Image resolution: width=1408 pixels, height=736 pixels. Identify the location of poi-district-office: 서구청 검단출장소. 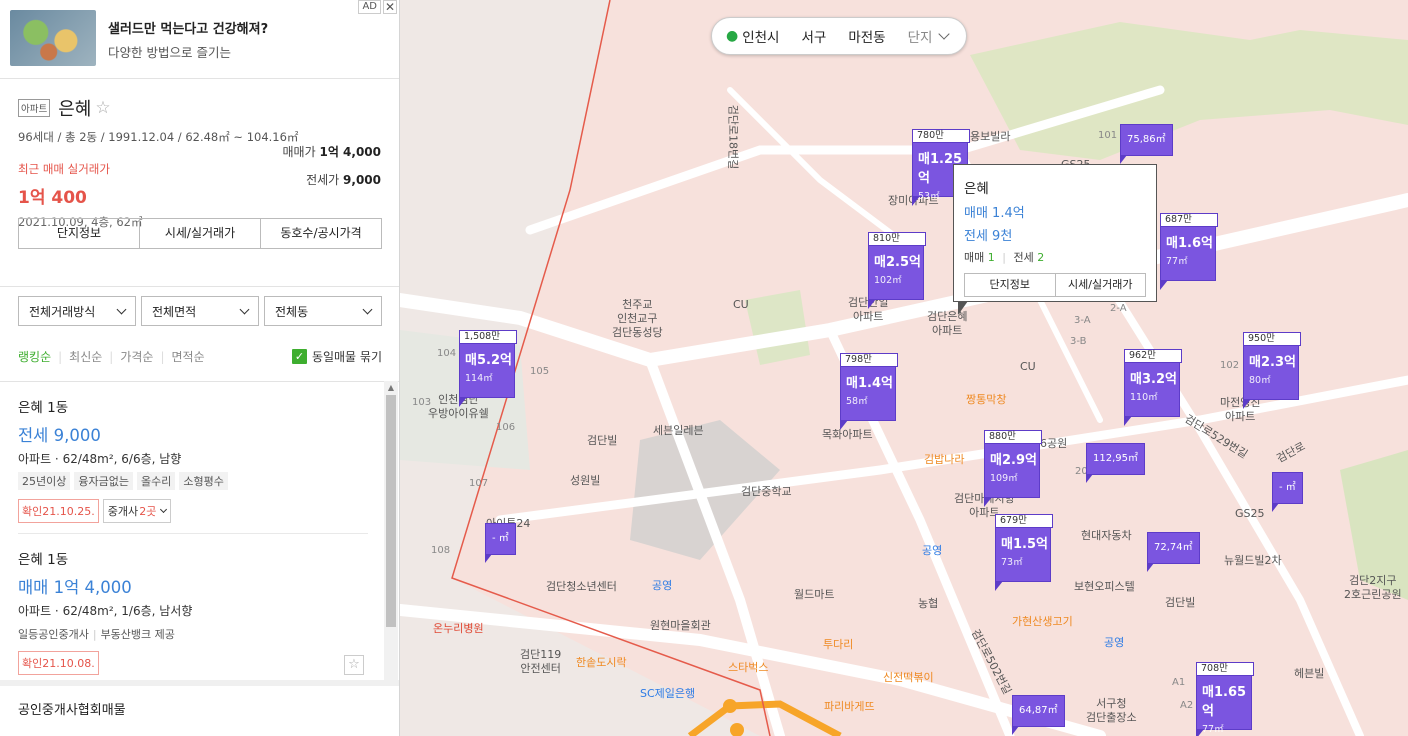
(1111, 711).